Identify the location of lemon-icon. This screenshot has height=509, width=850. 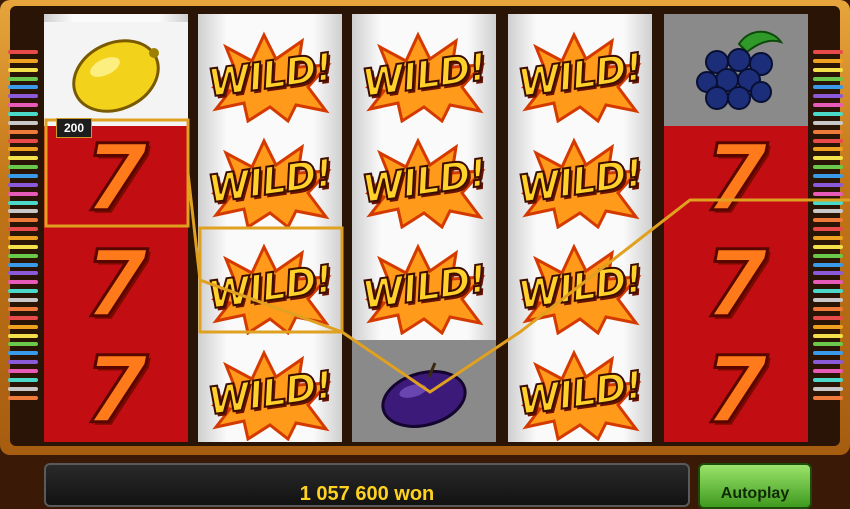
(116, 76).